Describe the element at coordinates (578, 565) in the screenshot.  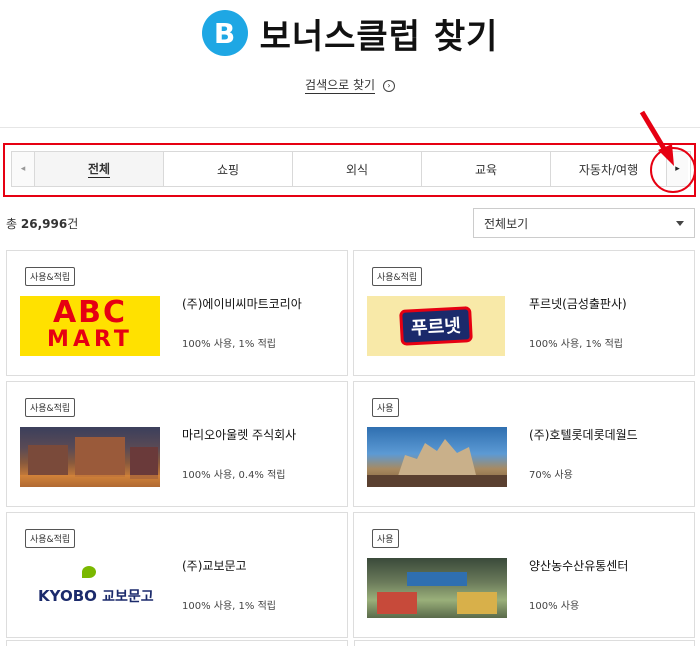
I see `store-name: 양산농수산유통센터` at that location.